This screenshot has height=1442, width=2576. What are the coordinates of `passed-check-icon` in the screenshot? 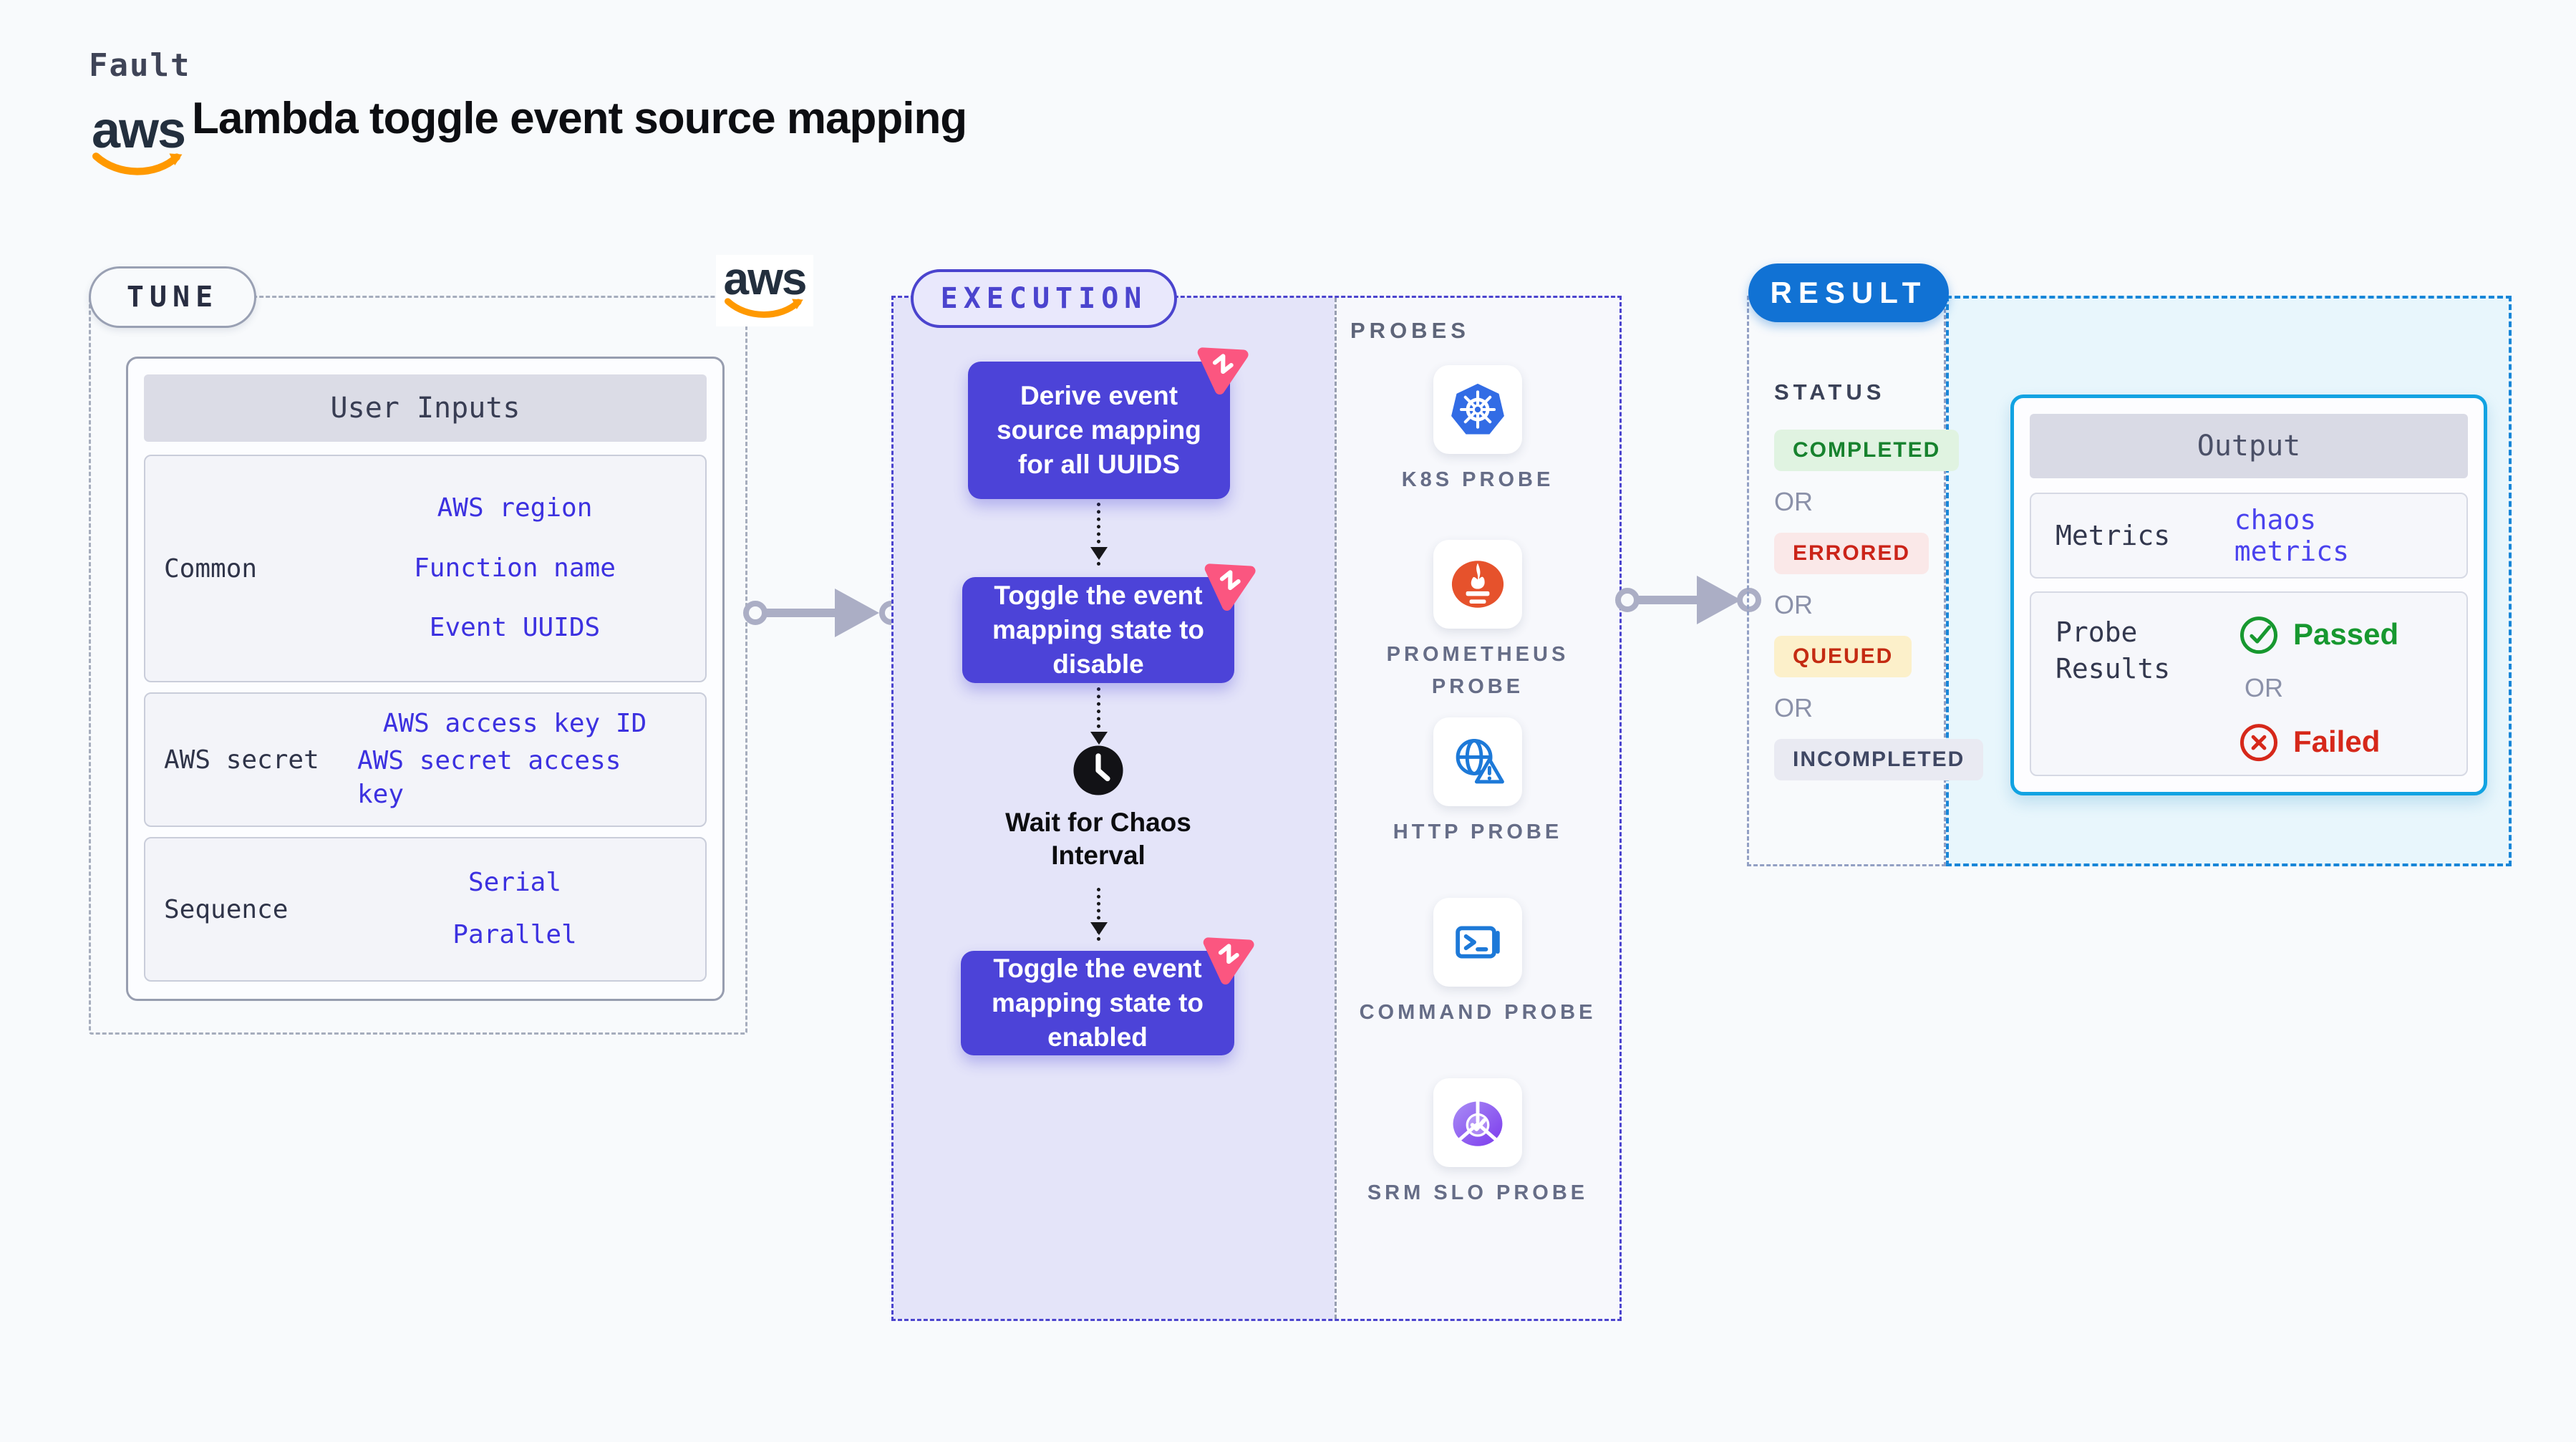 It's located at (2259, 635).